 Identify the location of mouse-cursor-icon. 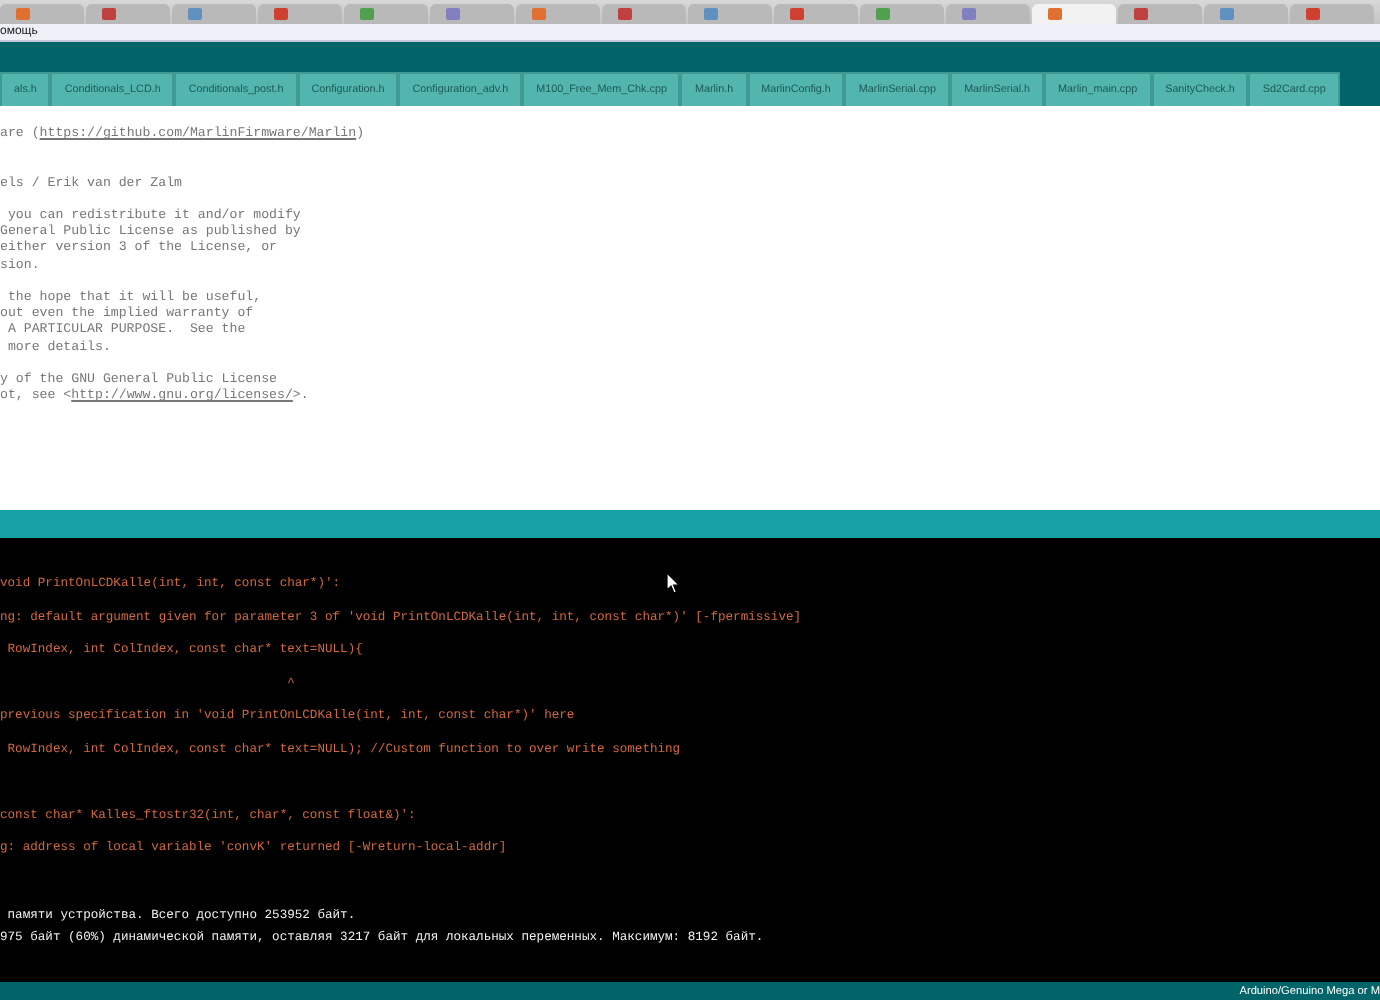
(673, 583).